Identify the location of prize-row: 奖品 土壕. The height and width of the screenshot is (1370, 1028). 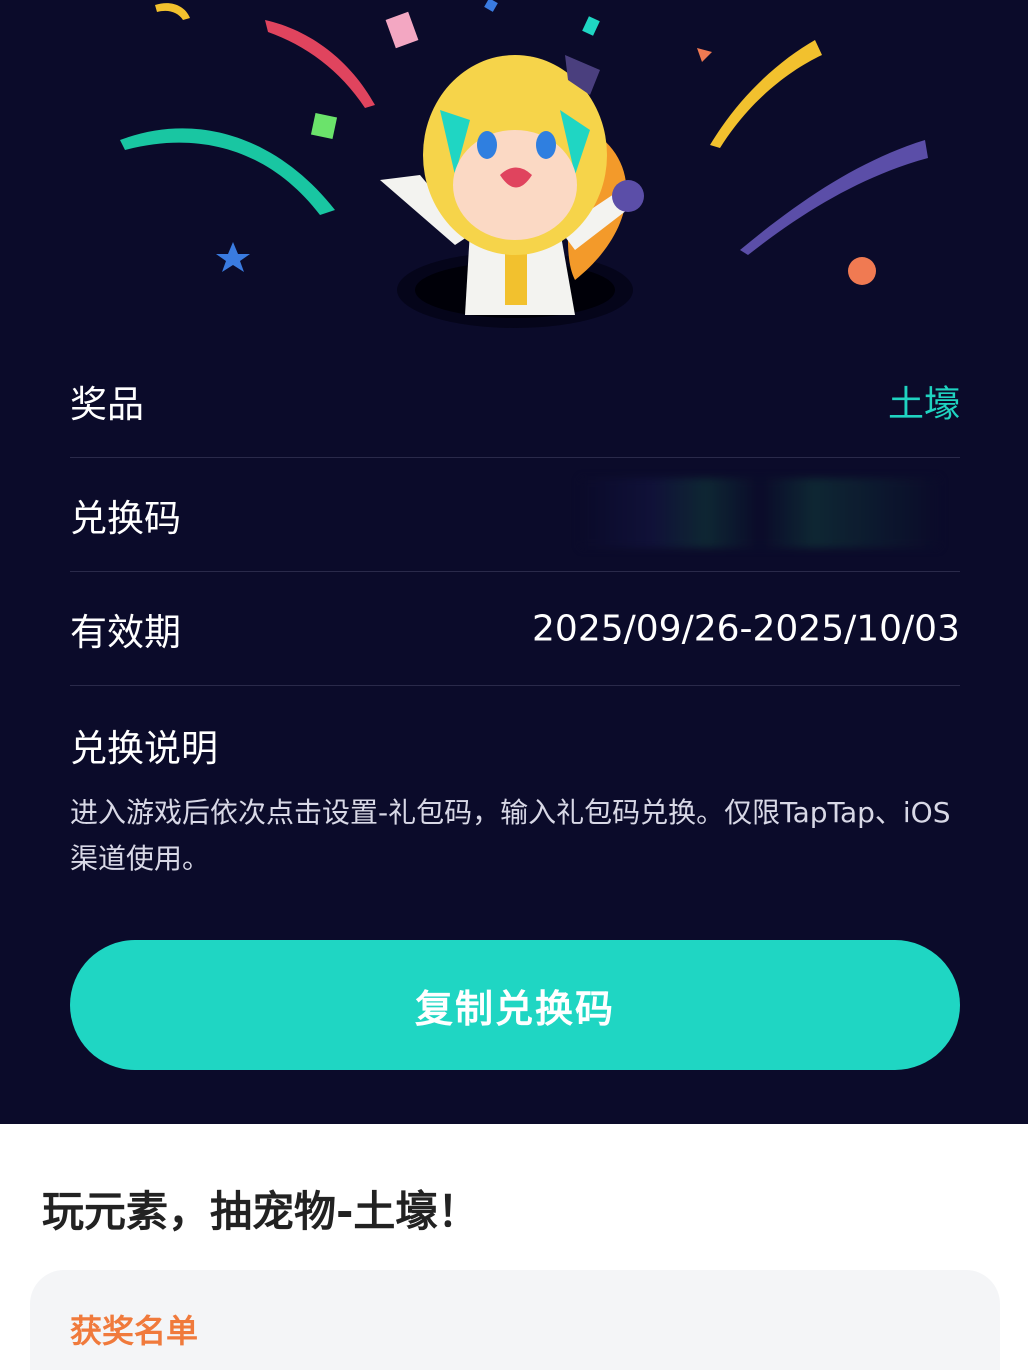
(515, 401).